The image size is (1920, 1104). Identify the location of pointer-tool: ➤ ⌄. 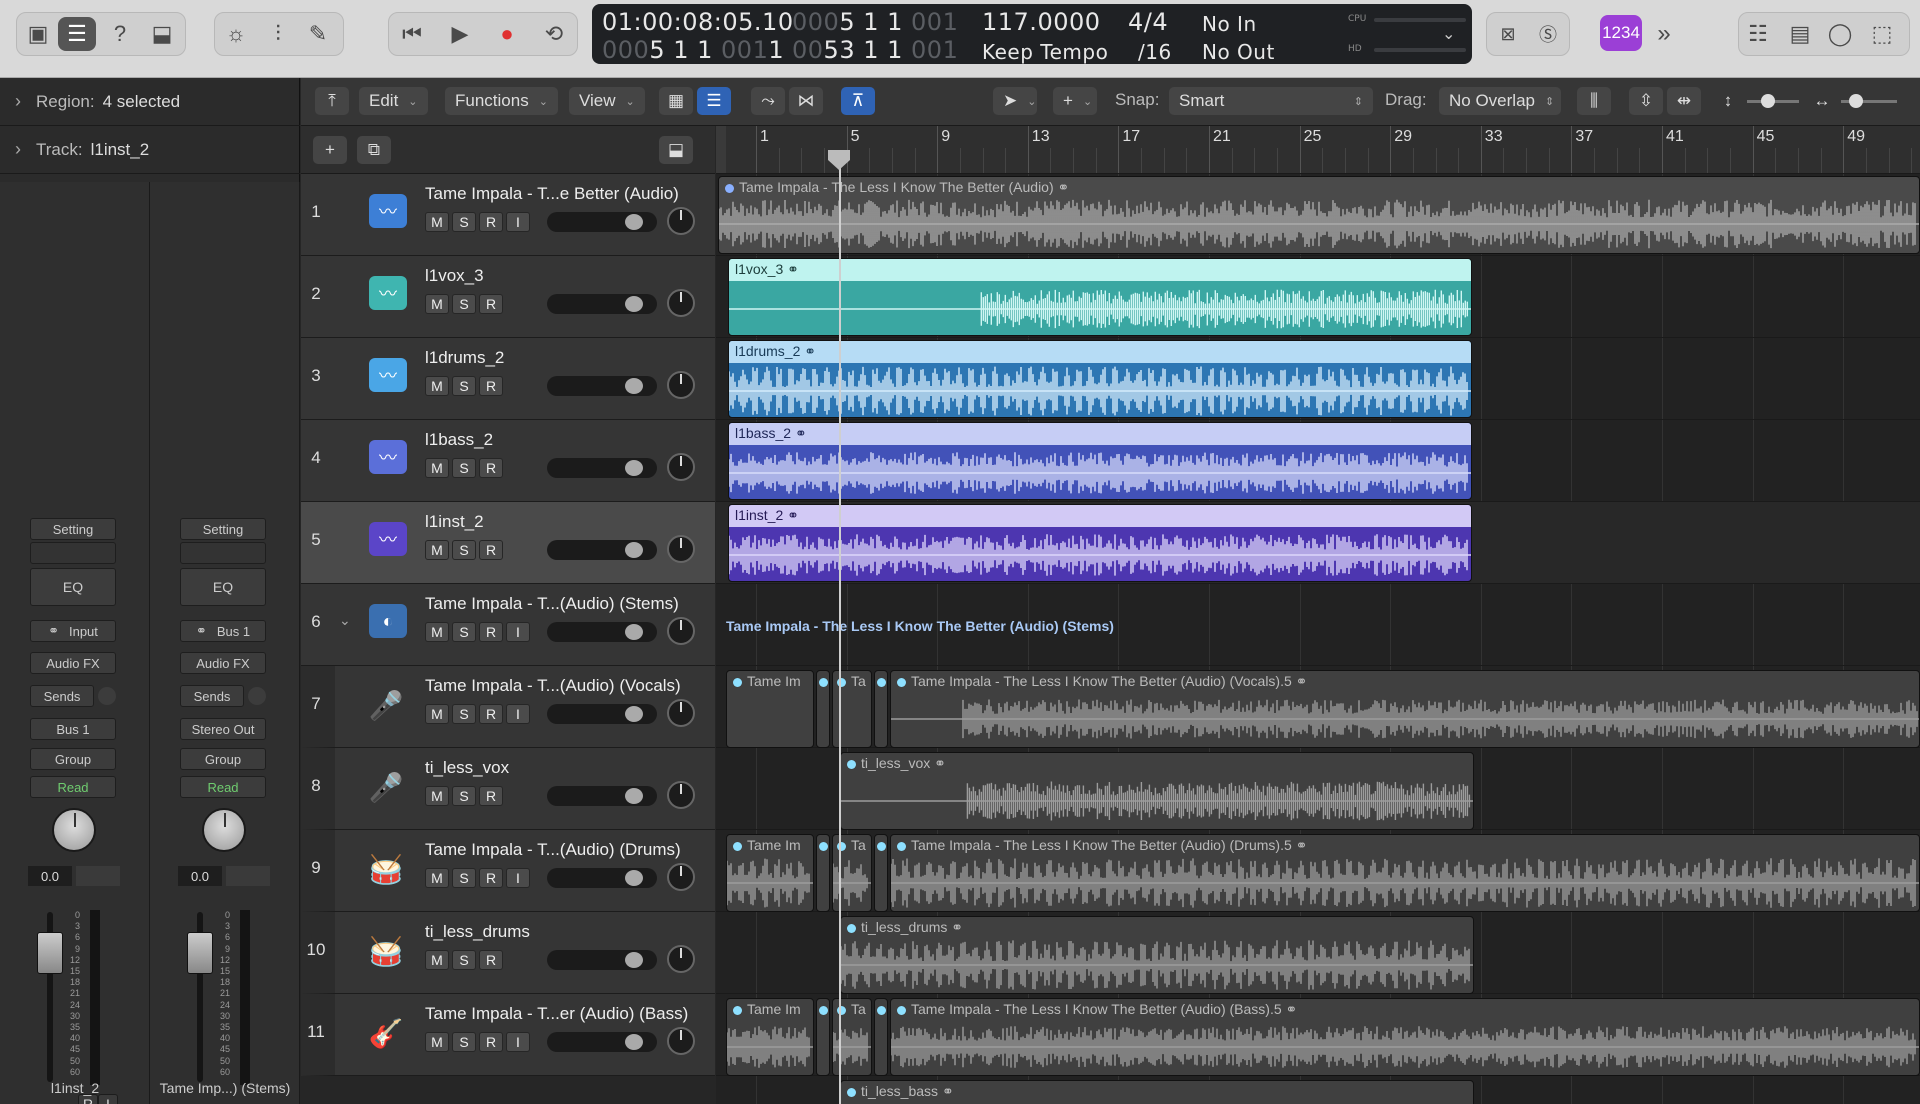
(1015, 101).